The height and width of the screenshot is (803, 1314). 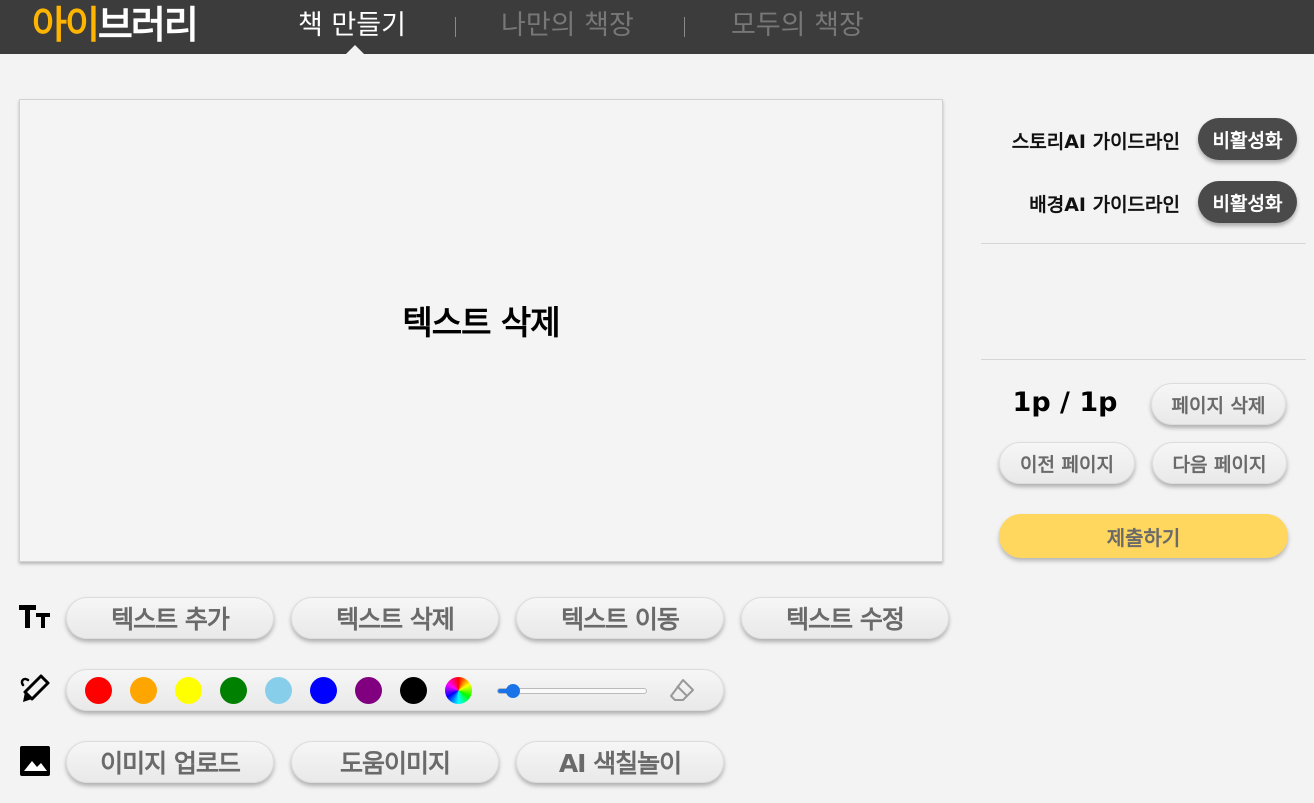 What do you see at coordinates (1143, 536) in the screenshot?
I see `submit-button: 제출하기` at bounding box center [1143, 536].